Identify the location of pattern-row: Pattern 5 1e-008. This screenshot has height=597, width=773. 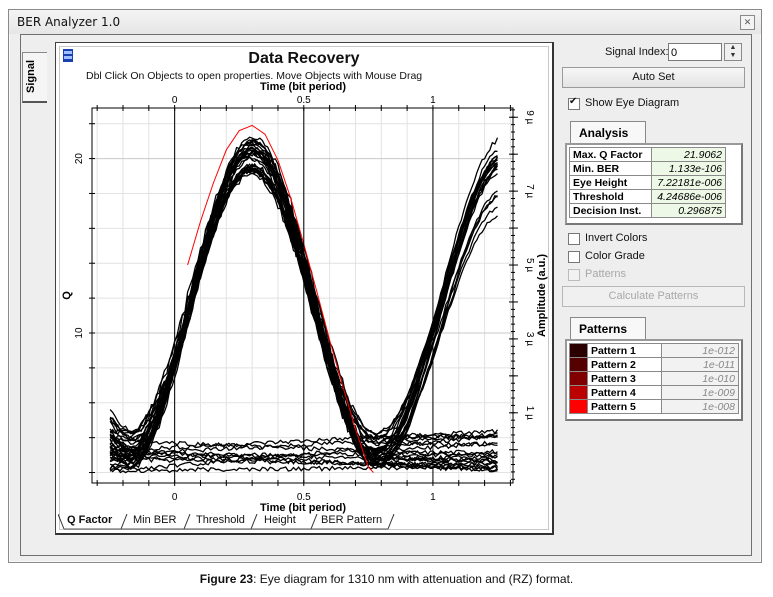
(654, 406).